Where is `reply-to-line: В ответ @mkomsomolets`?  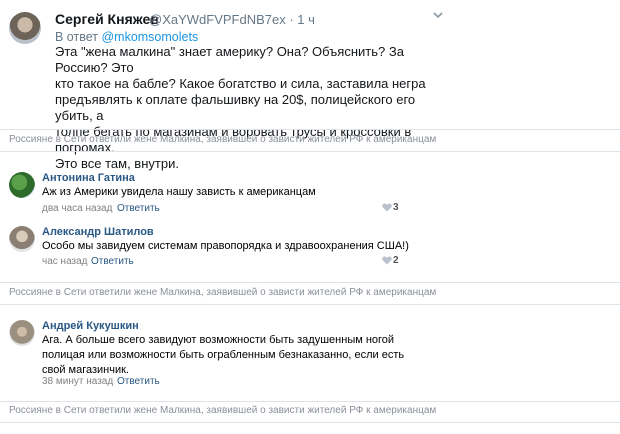 reply-to-line: В ответ @mkomsomolets is located at coordinates (126, 37).